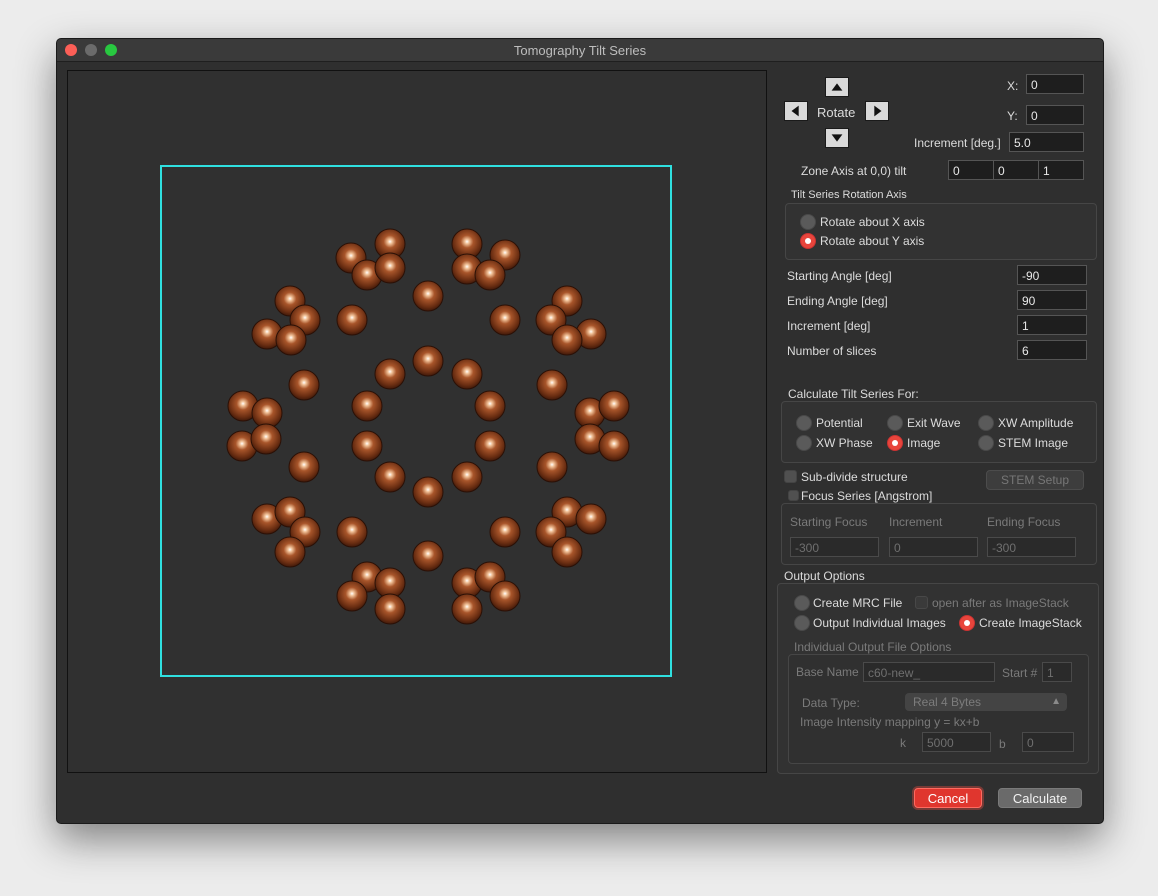  Describe the element at coordinates (957, 143) in the screenshot. I see `rotate-increment-label: Increment [deg.]` at that location.